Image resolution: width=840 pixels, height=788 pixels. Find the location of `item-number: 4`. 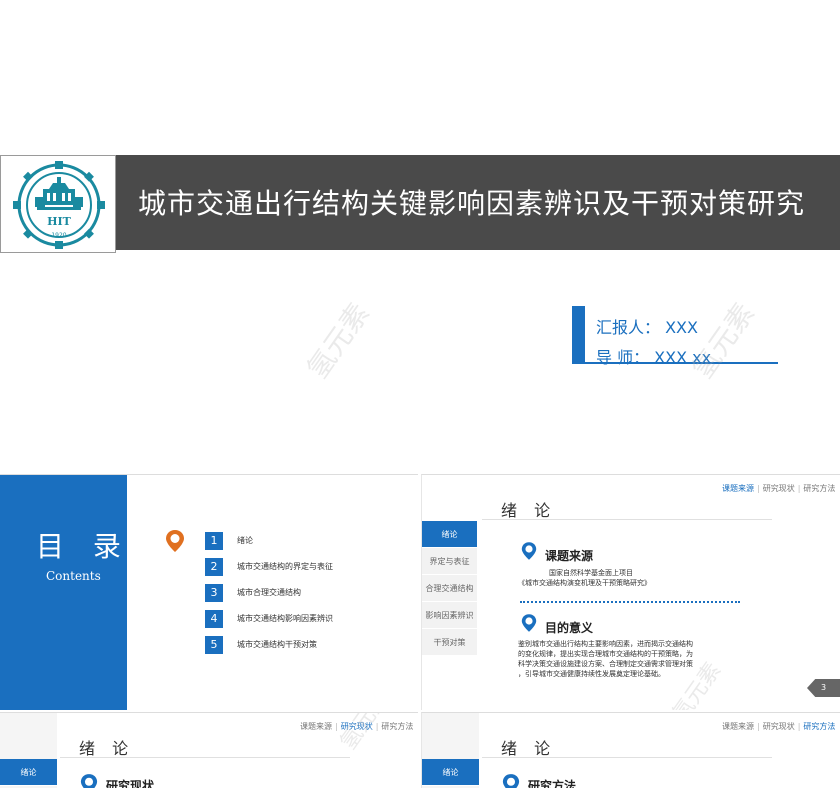

item-number: 4 is located at coordinates (214, 619).